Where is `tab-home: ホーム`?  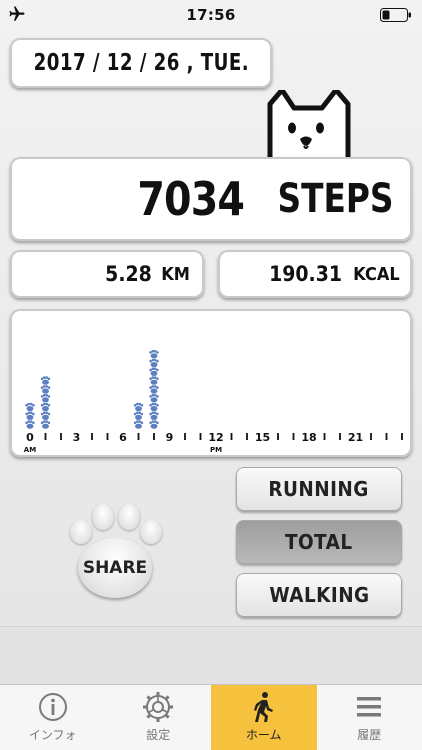
tab-home: ホーム is located at coordinates (264, 717).